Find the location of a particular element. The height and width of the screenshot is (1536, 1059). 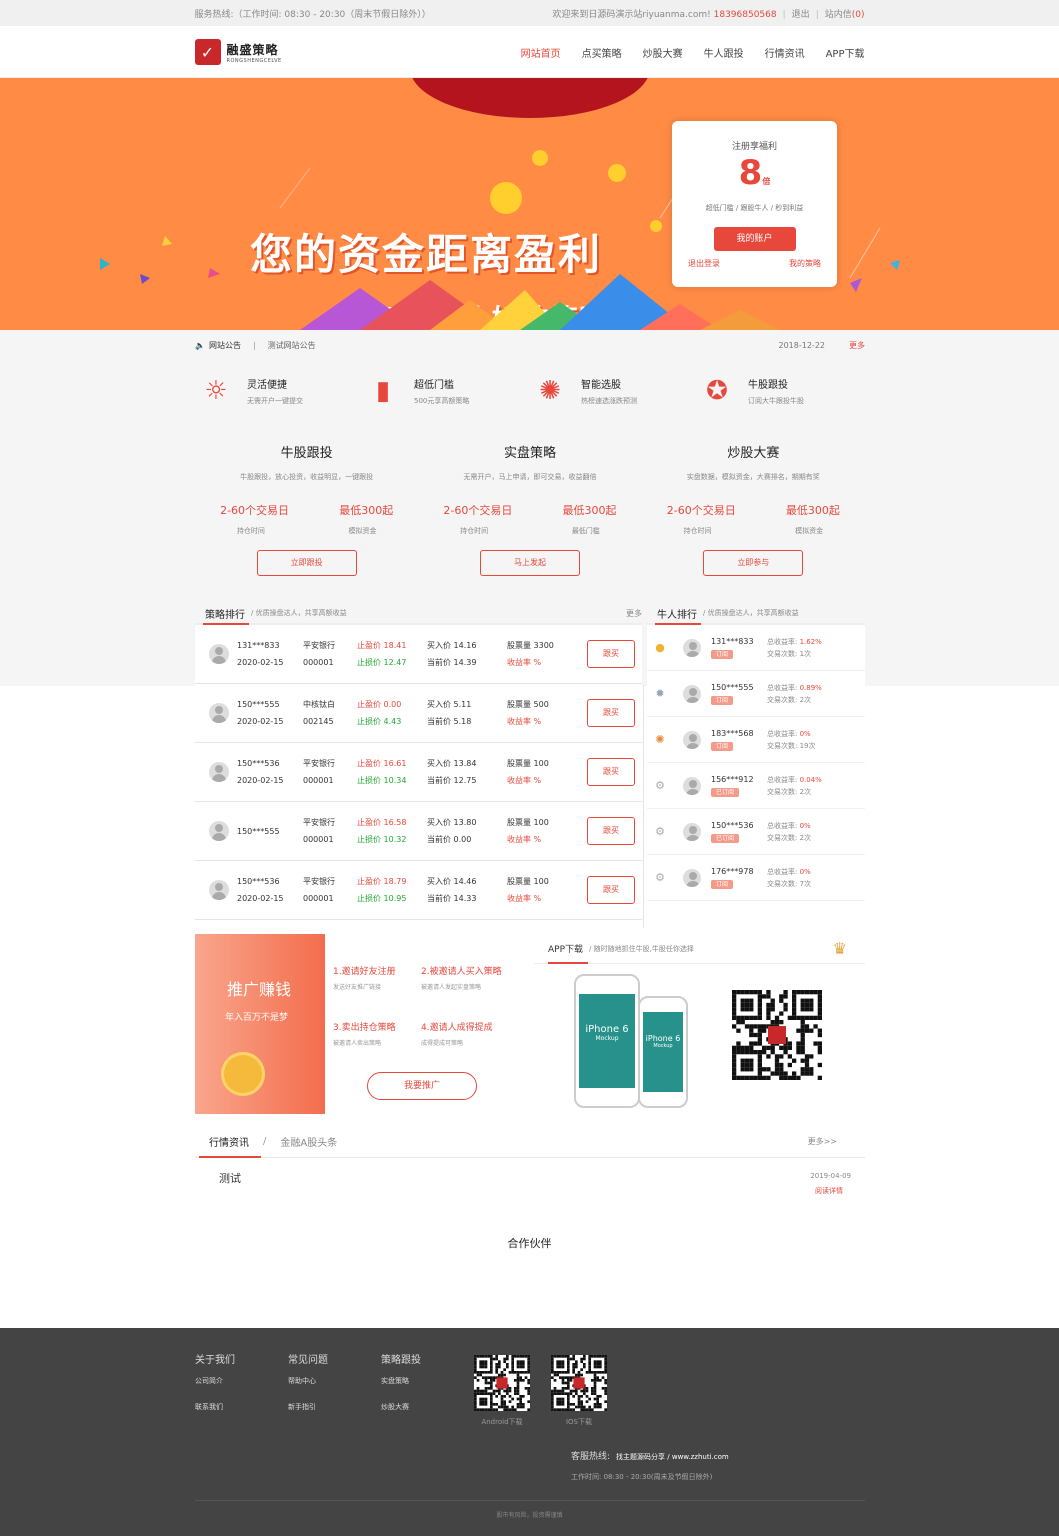

notice-text: 测试网站公告 is located at coordinates (292, 345).